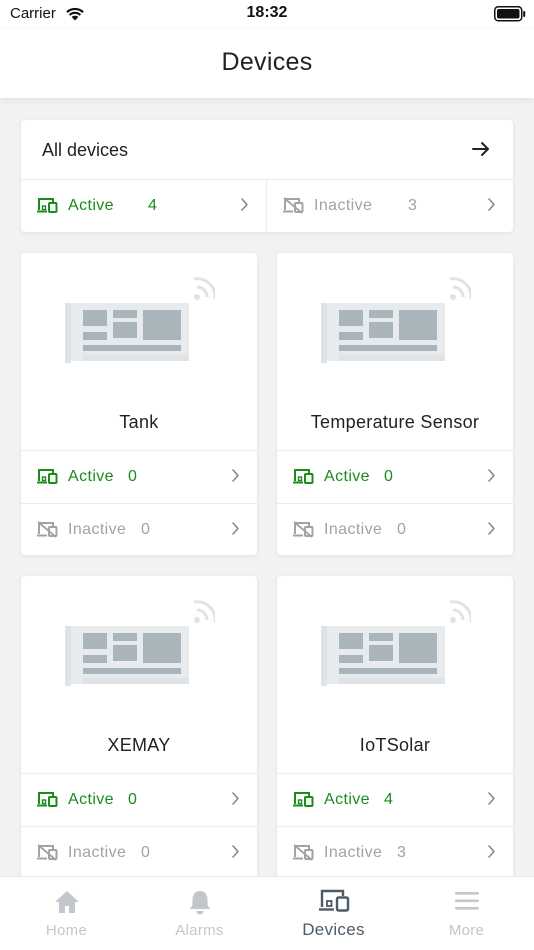  I want to click on device-type-name: XEMAY, so click(139, 745).